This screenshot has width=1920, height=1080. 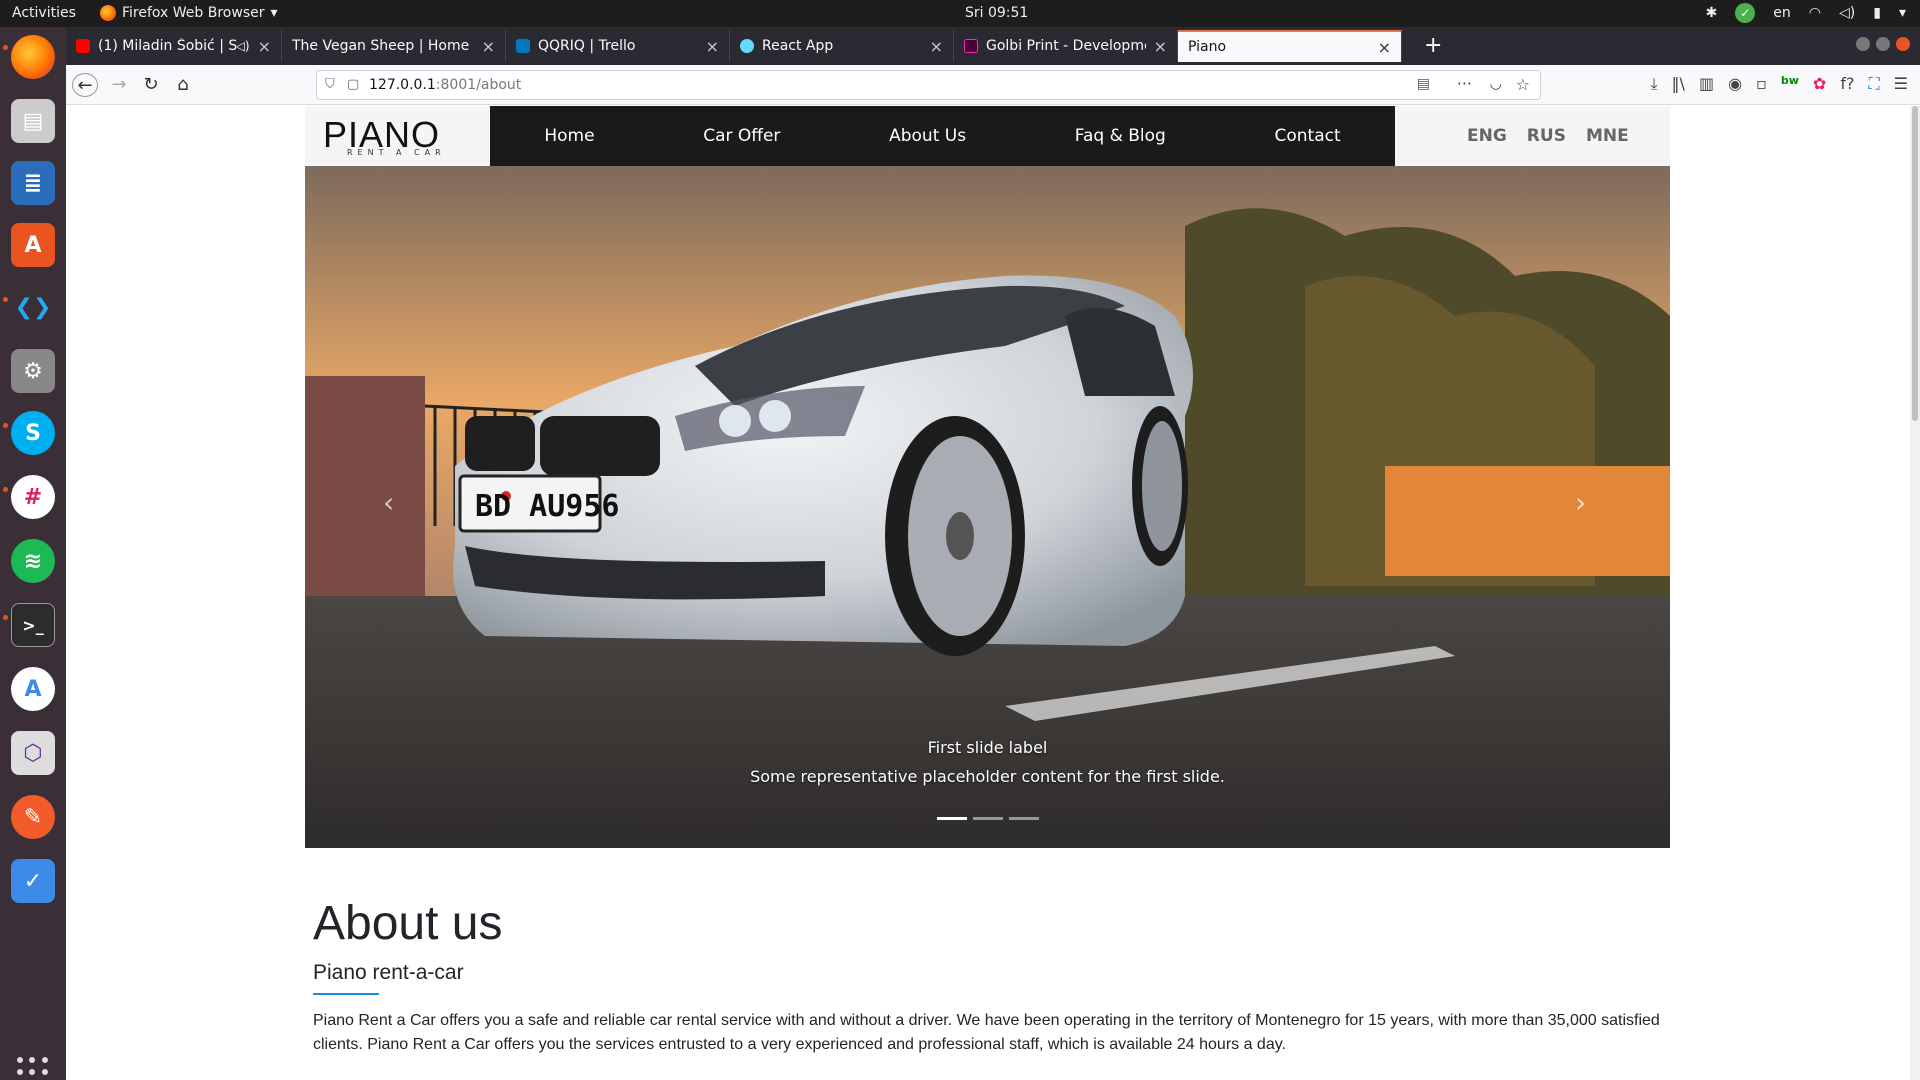 What do you see at coordinates (33, 881) in the screenshot?
I see `tasks-icon: ✓` at bounding box center [33, 881].